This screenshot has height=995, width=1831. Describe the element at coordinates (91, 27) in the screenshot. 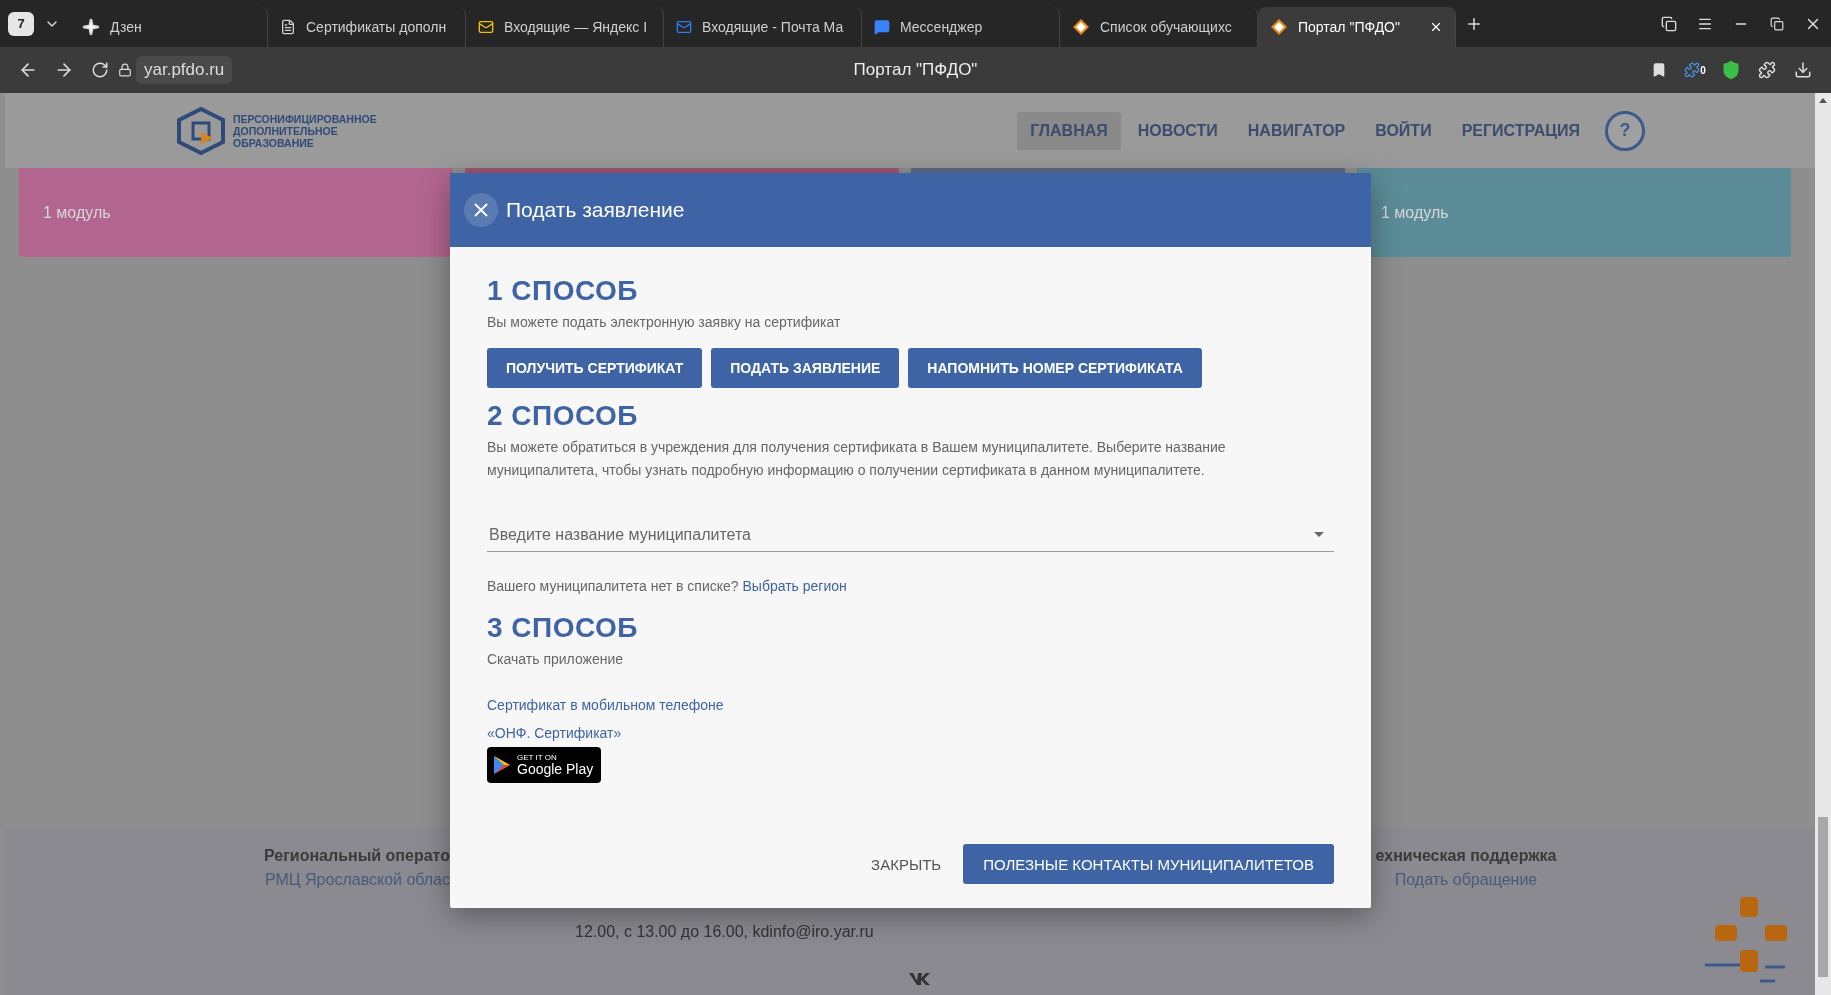

I see `sparkle-icon` at that location.